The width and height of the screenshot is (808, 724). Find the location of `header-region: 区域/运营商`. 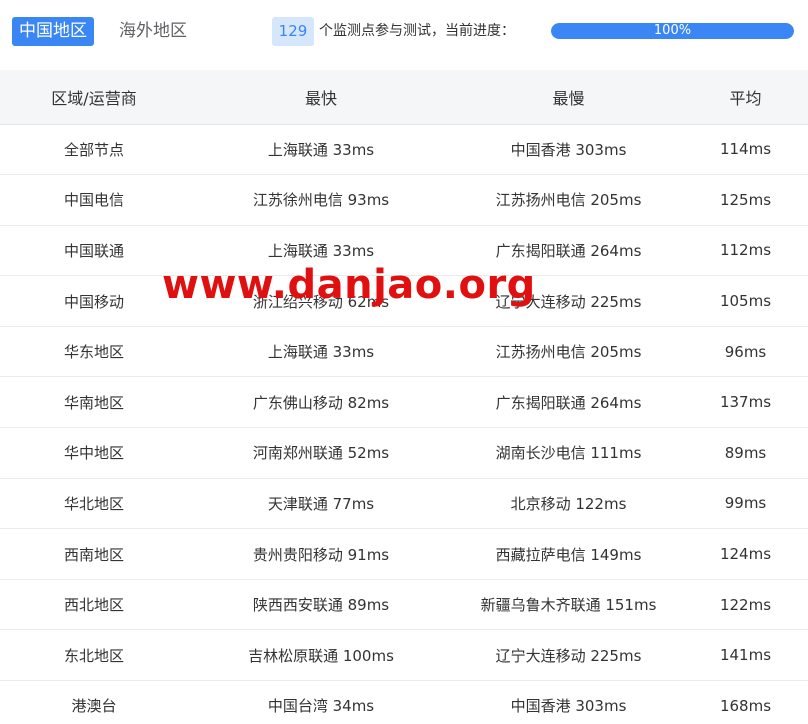

header-region: 区域/运营商 is located at coordinates (94, 98).